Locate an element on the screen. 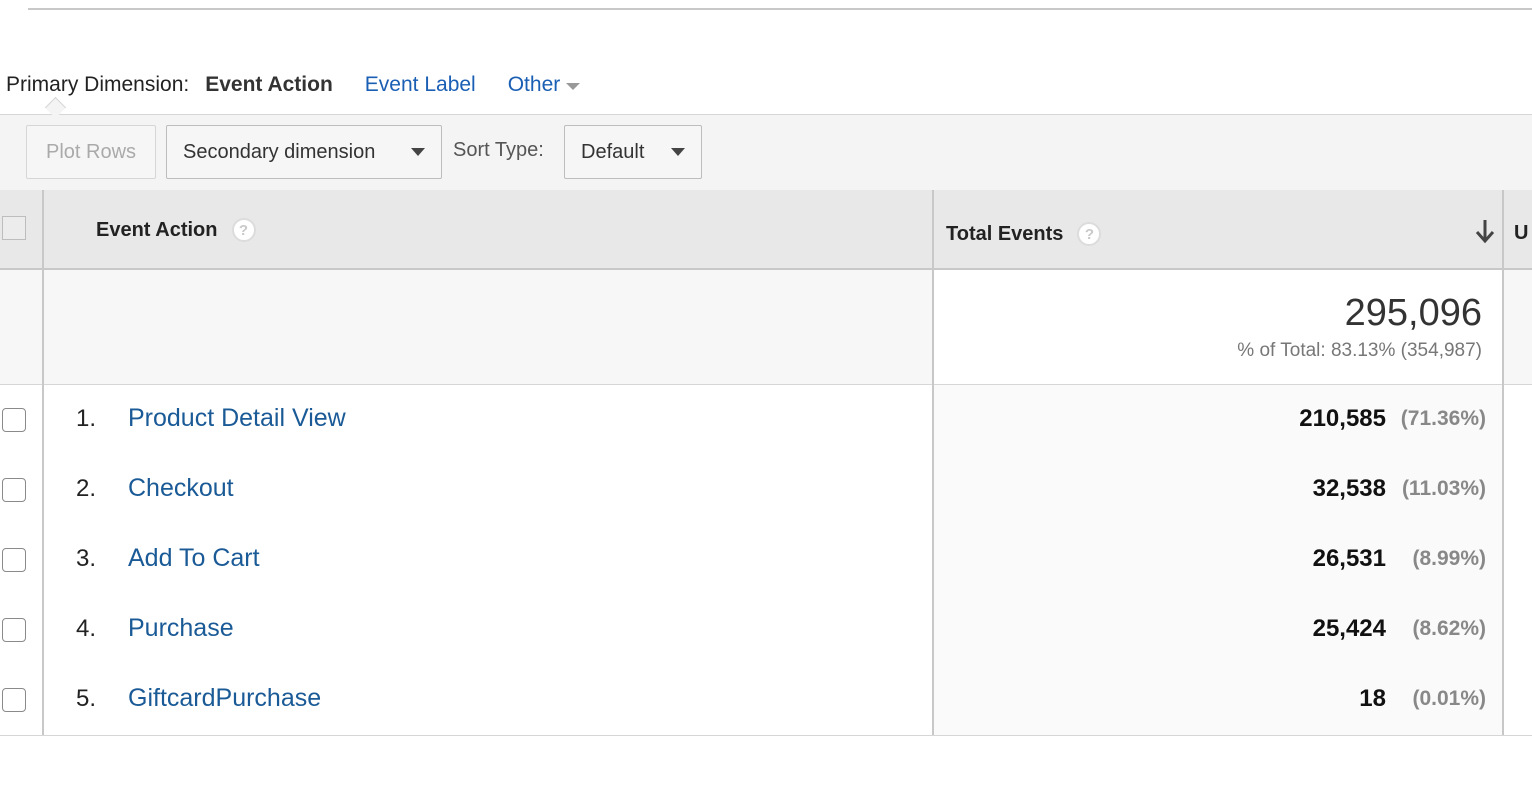  dimension-header-label: Event Action is located at coordinates (157, 229).